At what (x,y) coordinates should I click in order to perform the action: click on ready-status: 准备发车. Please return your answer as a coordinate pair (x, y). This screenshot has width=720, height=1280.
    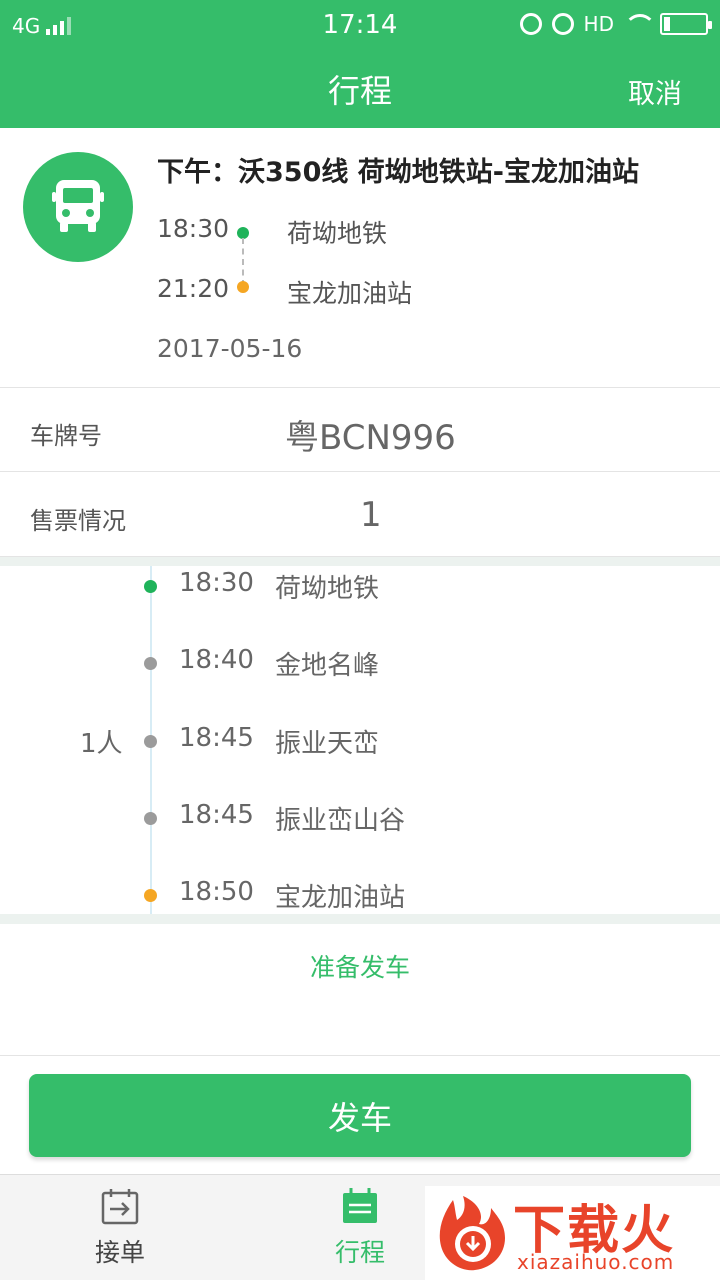
    Looking at the image, I should click on (359, 967).